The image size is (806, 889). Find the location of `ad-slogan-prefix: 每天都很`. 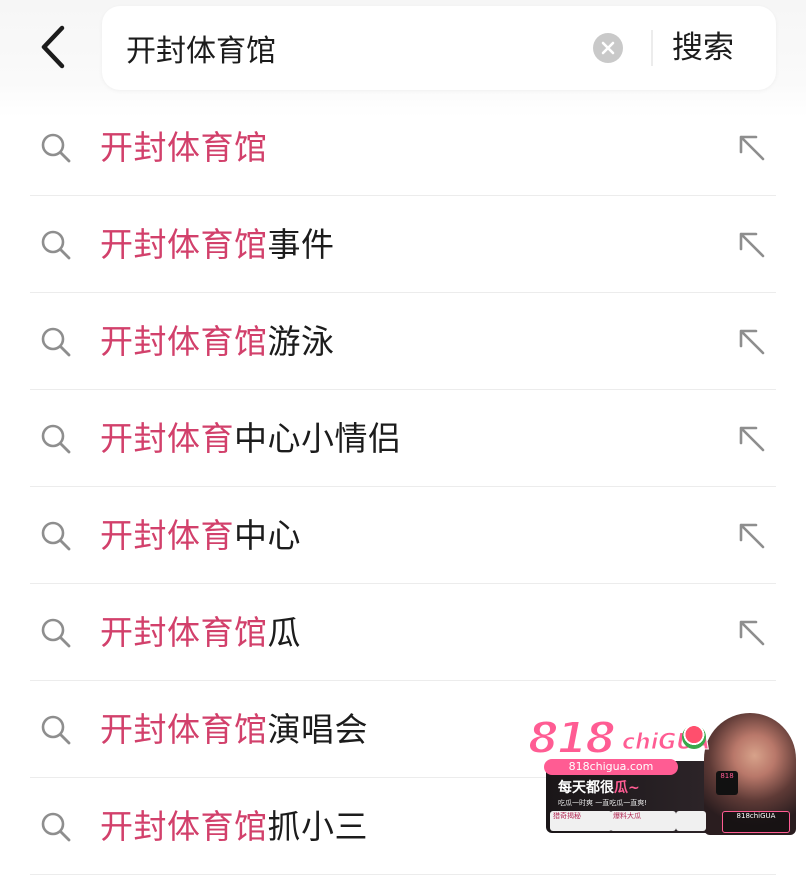

ad-slogan-prefix: 每天都很 is located at coordinates (586, 788).